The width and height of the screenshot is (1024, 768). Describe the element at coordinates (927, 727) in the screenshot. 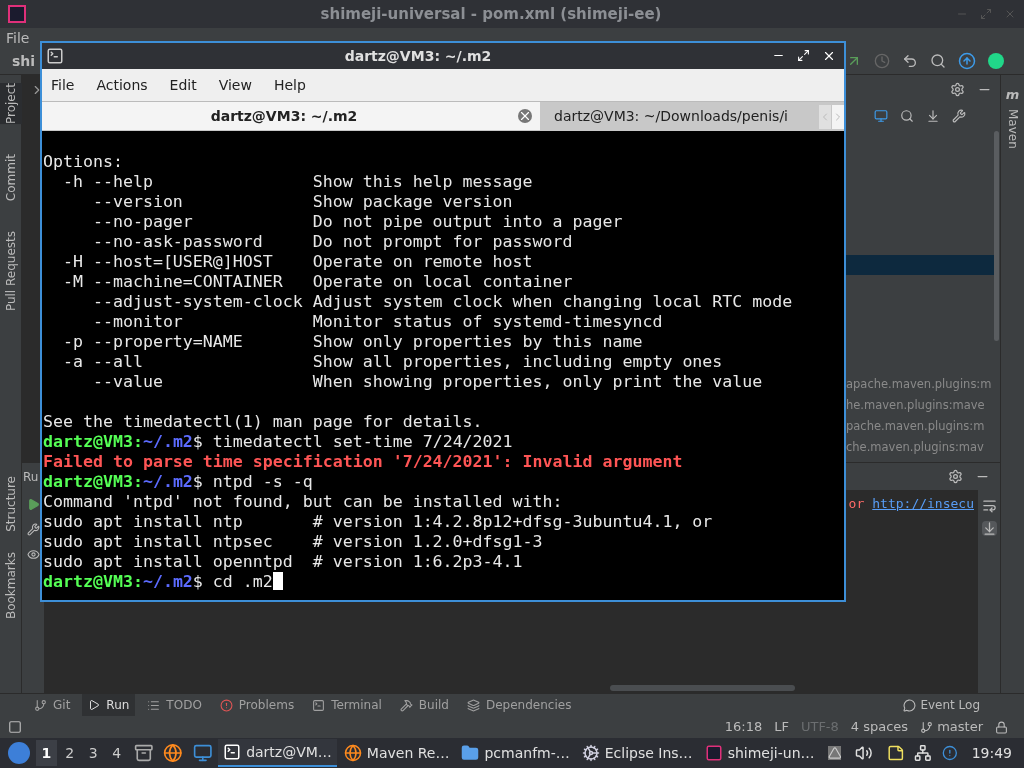

I see `branch-icon` at that location.